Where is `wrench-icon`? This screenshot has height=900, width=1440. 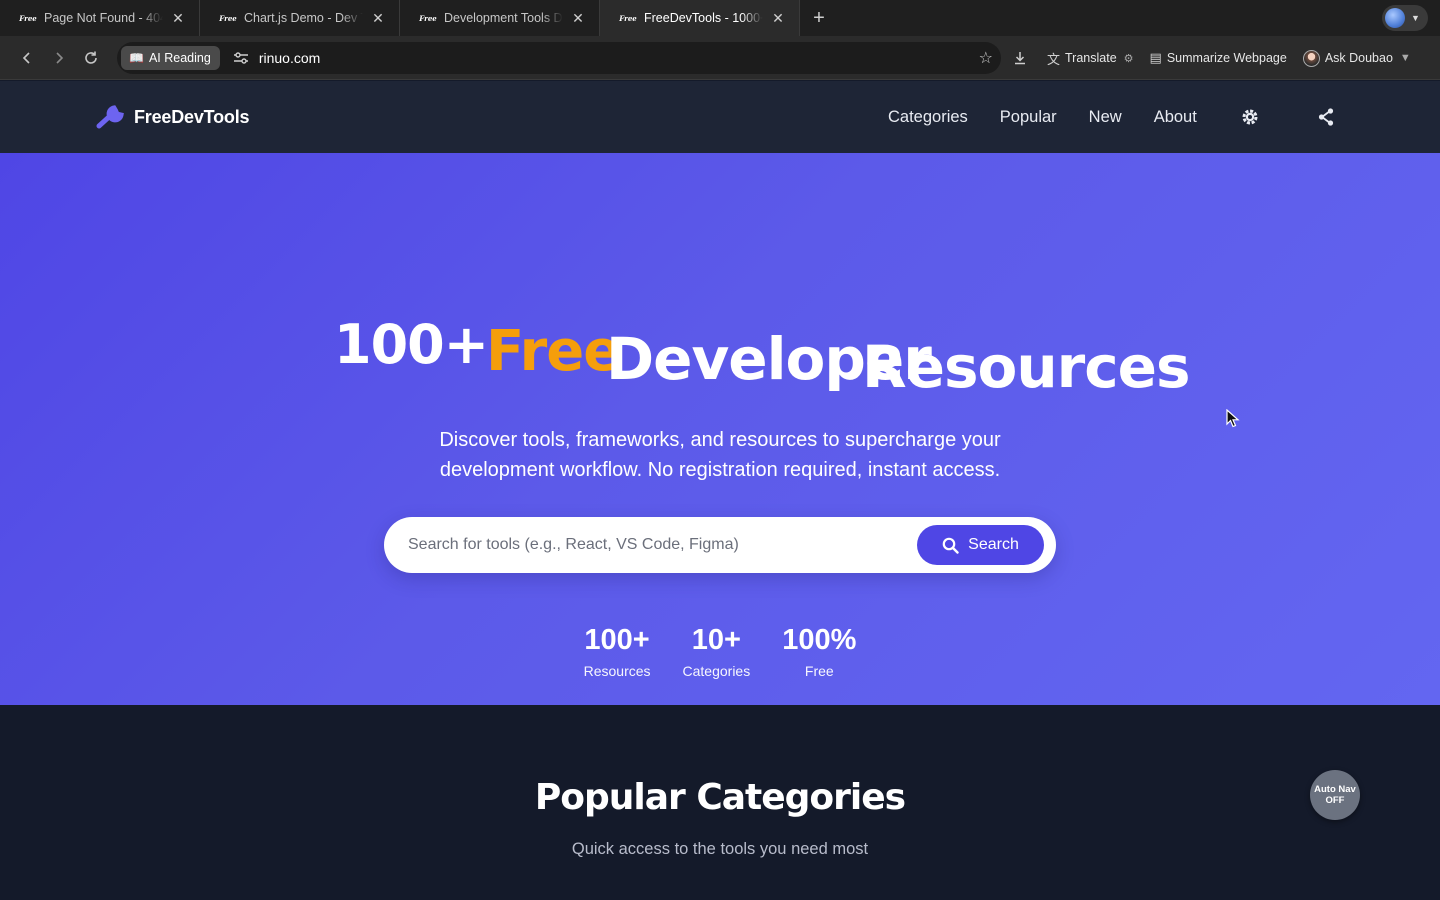
wrench-icon is located at coordinates (110, 117).